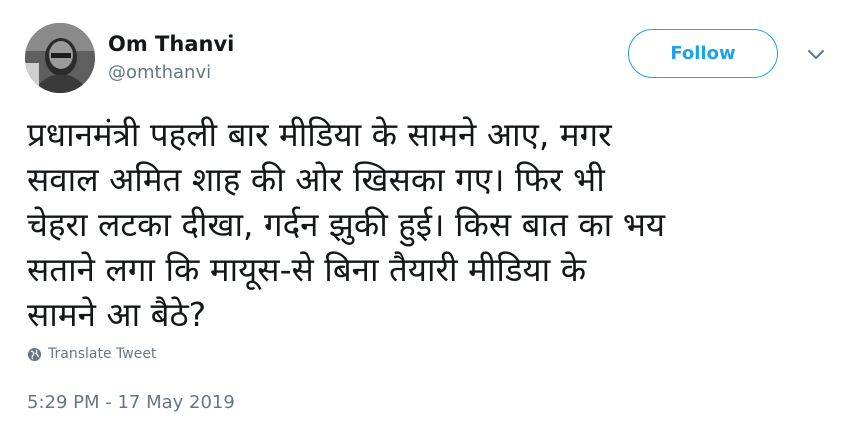 This screenshot has width=850, height=425. Describe the element at coordinates (131, 402) in the screenshot. I see `tweet-timestamp: 5:29 PM - 17 May 2019` at that location.